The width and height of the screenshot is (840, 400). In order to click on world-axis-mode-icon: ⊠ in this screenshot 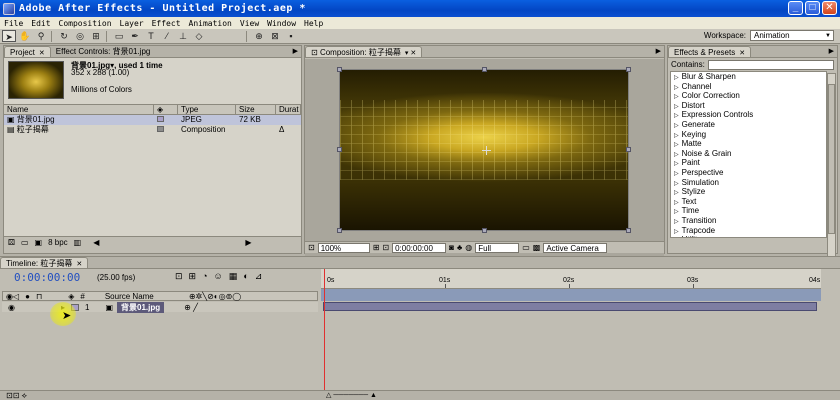, I will do `click(275, 36)`.